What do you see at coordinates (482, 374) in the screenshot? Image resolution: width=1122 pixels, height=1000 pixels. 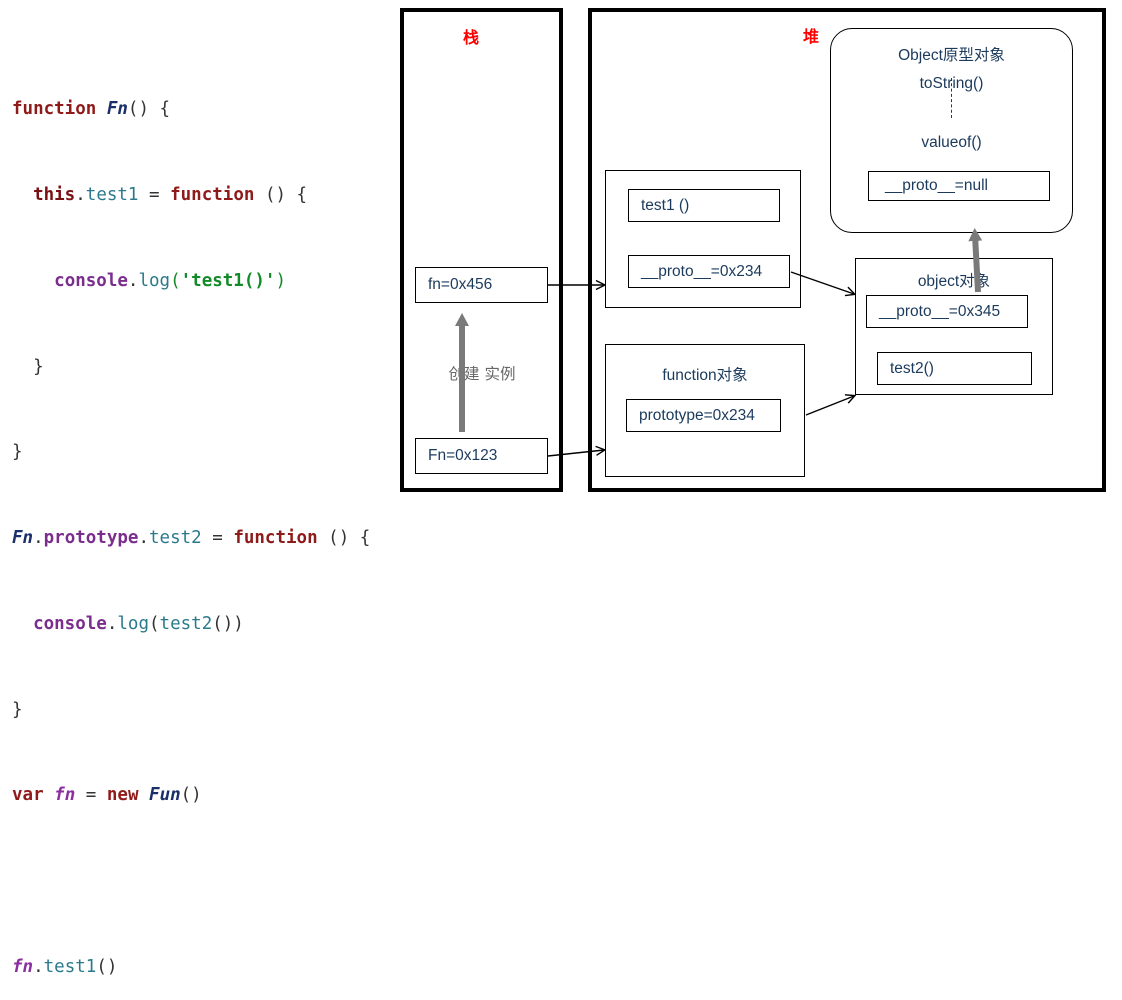 I see `create-instance-label: 创建 实例` at bounding box center [482, 374].